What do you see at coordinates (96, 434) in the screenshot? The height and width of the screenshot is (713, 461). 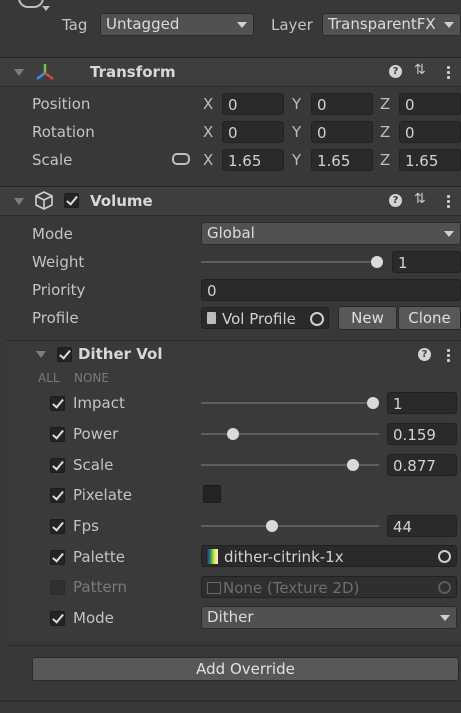 I see `power-label: Power` at bounding box center [96, 434].